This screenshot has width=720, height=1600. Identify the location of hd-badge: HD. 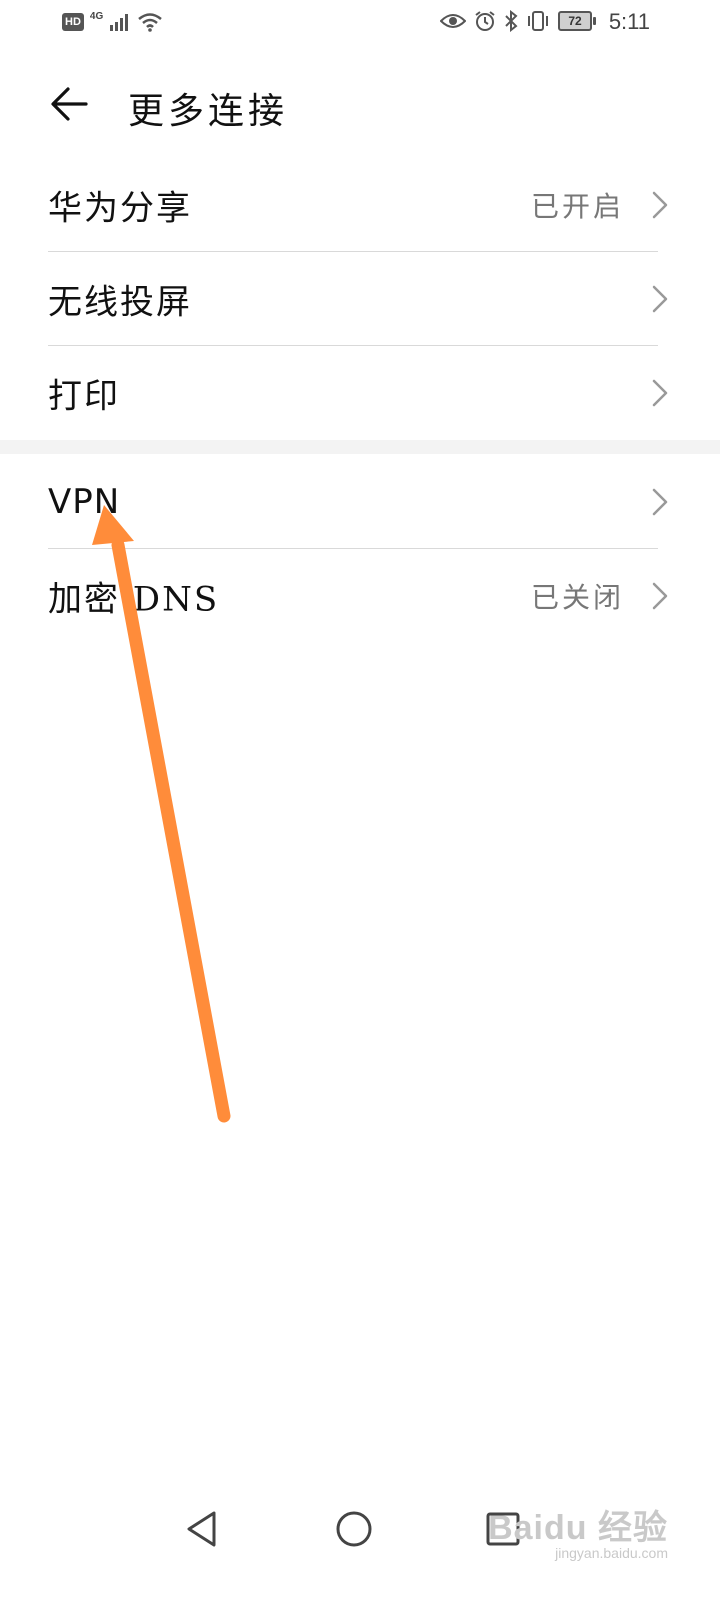
(73, 22).